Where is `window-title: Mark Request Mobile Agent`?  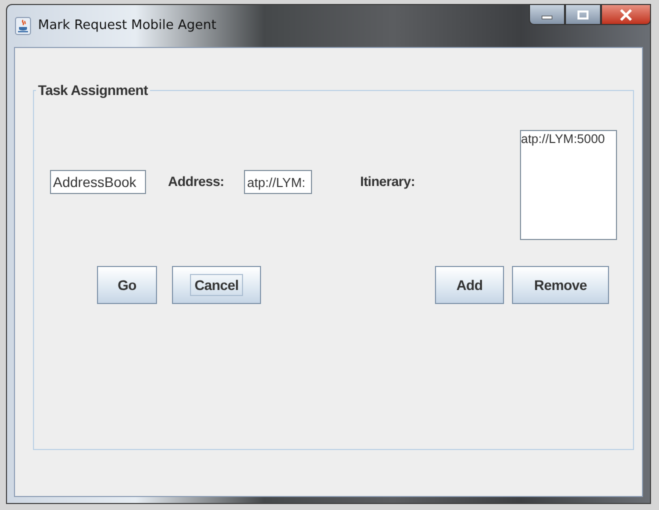
window-title: Mark Request Mobile Agent is located at coordinates (127, 25).